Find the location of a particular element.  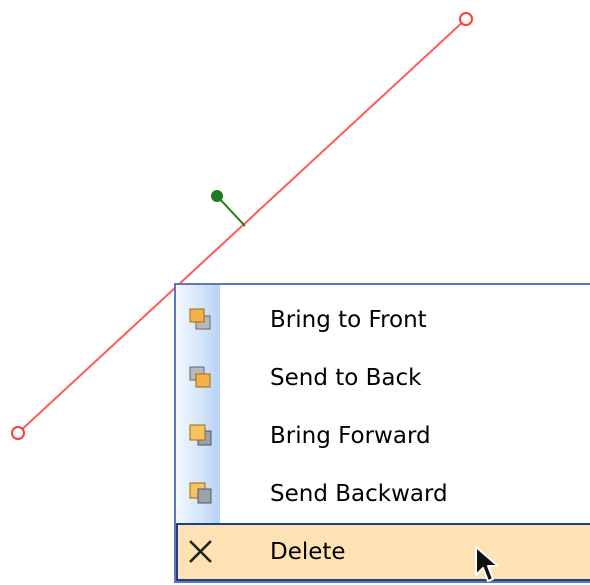

menu-item-send-backward: Send Backward is located at coordinates (383, 494).